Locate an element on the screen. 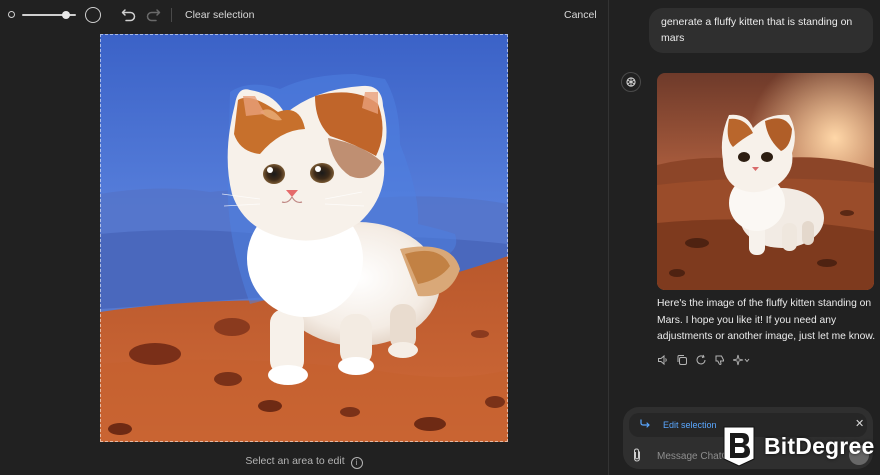 This screenshot has width=880, height=475. editor-toolbar: Clear selection Cancel is located at coordinates (304, 15).